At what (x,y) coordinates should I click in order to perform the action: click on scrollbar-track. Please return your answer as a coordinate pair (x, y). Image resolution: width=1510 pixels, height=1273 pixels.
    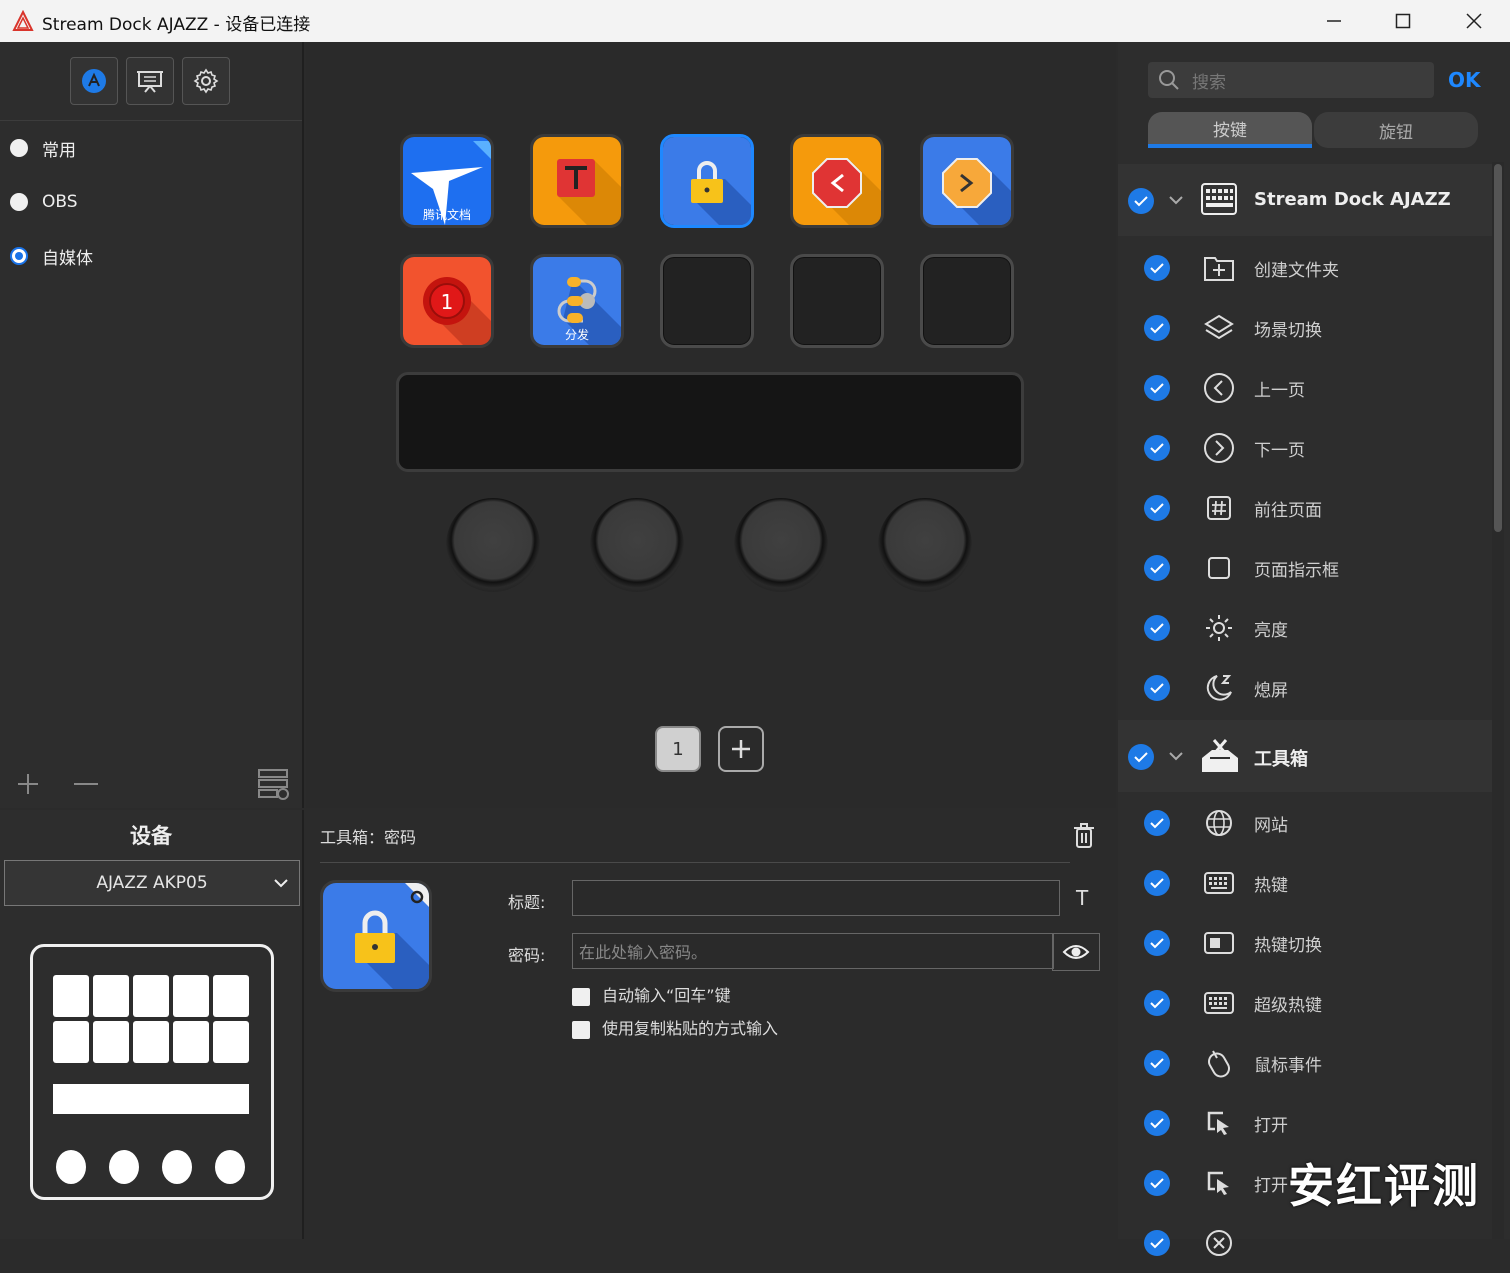
    Looking at the image, I should click on (1498, 700).